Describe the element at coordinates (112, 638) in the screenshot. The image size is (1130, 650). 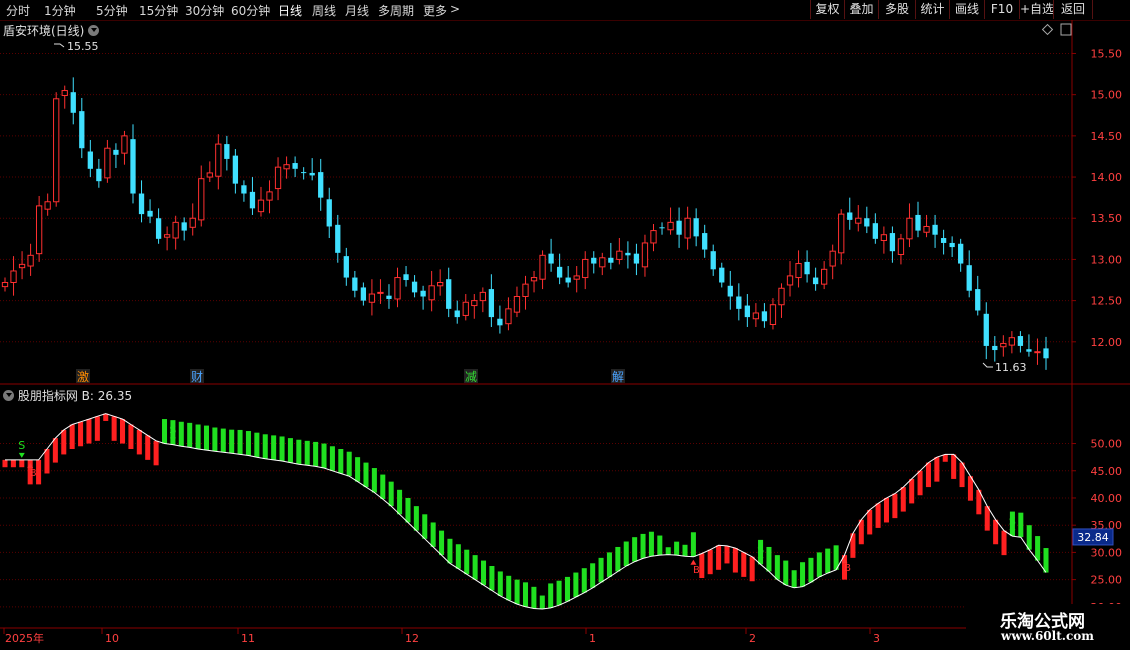
I see `date-label: 10` at that location.